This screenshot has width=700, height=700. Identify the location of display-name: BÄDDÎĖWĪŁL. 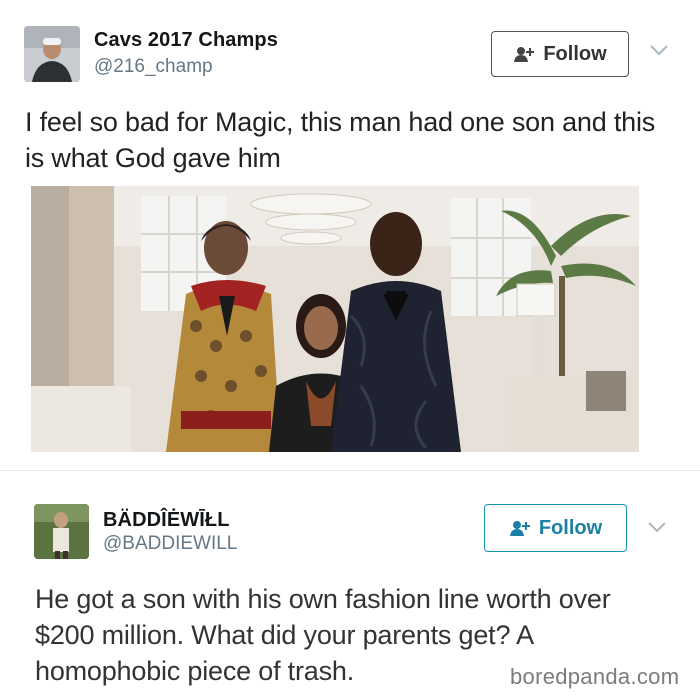
(166, 520).